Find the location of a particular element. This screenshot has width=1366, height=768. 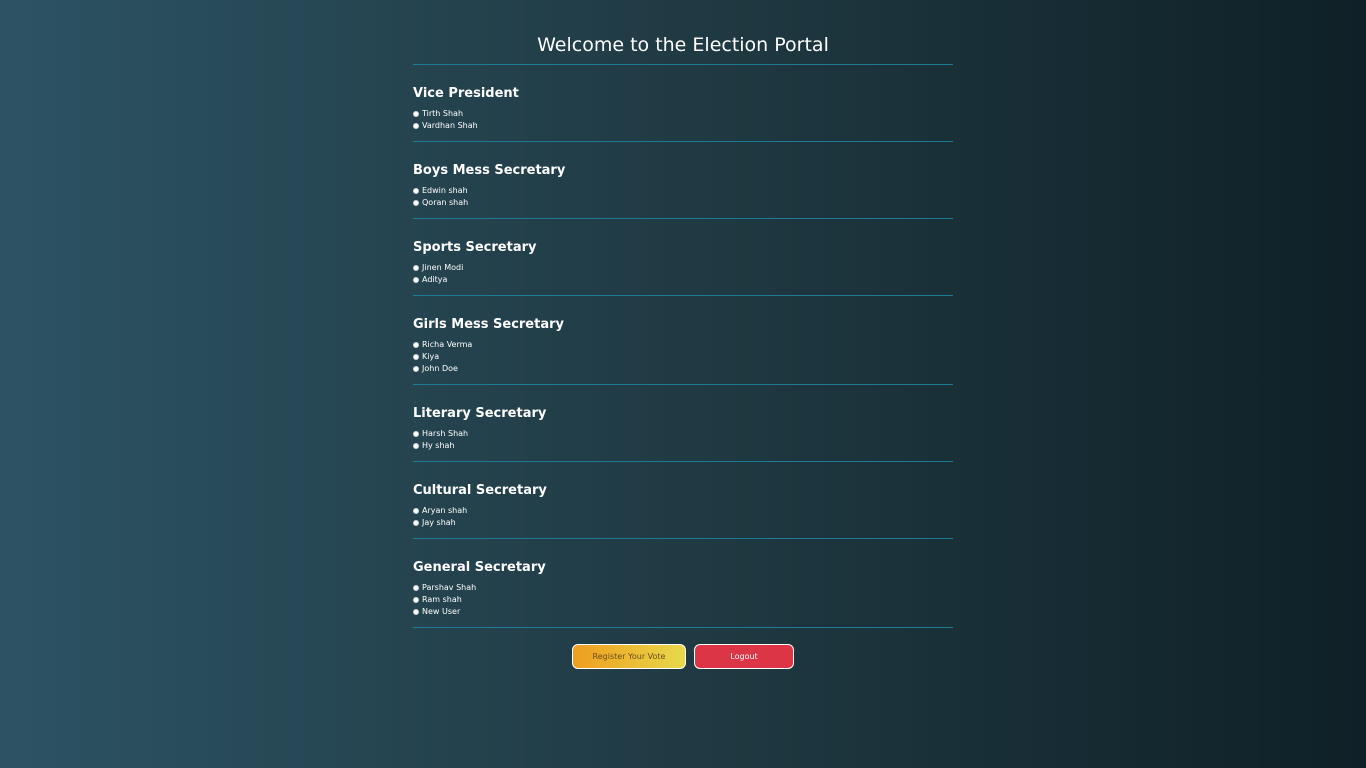

candidate-option: Aryan shah is located at coordinates (683, 511).